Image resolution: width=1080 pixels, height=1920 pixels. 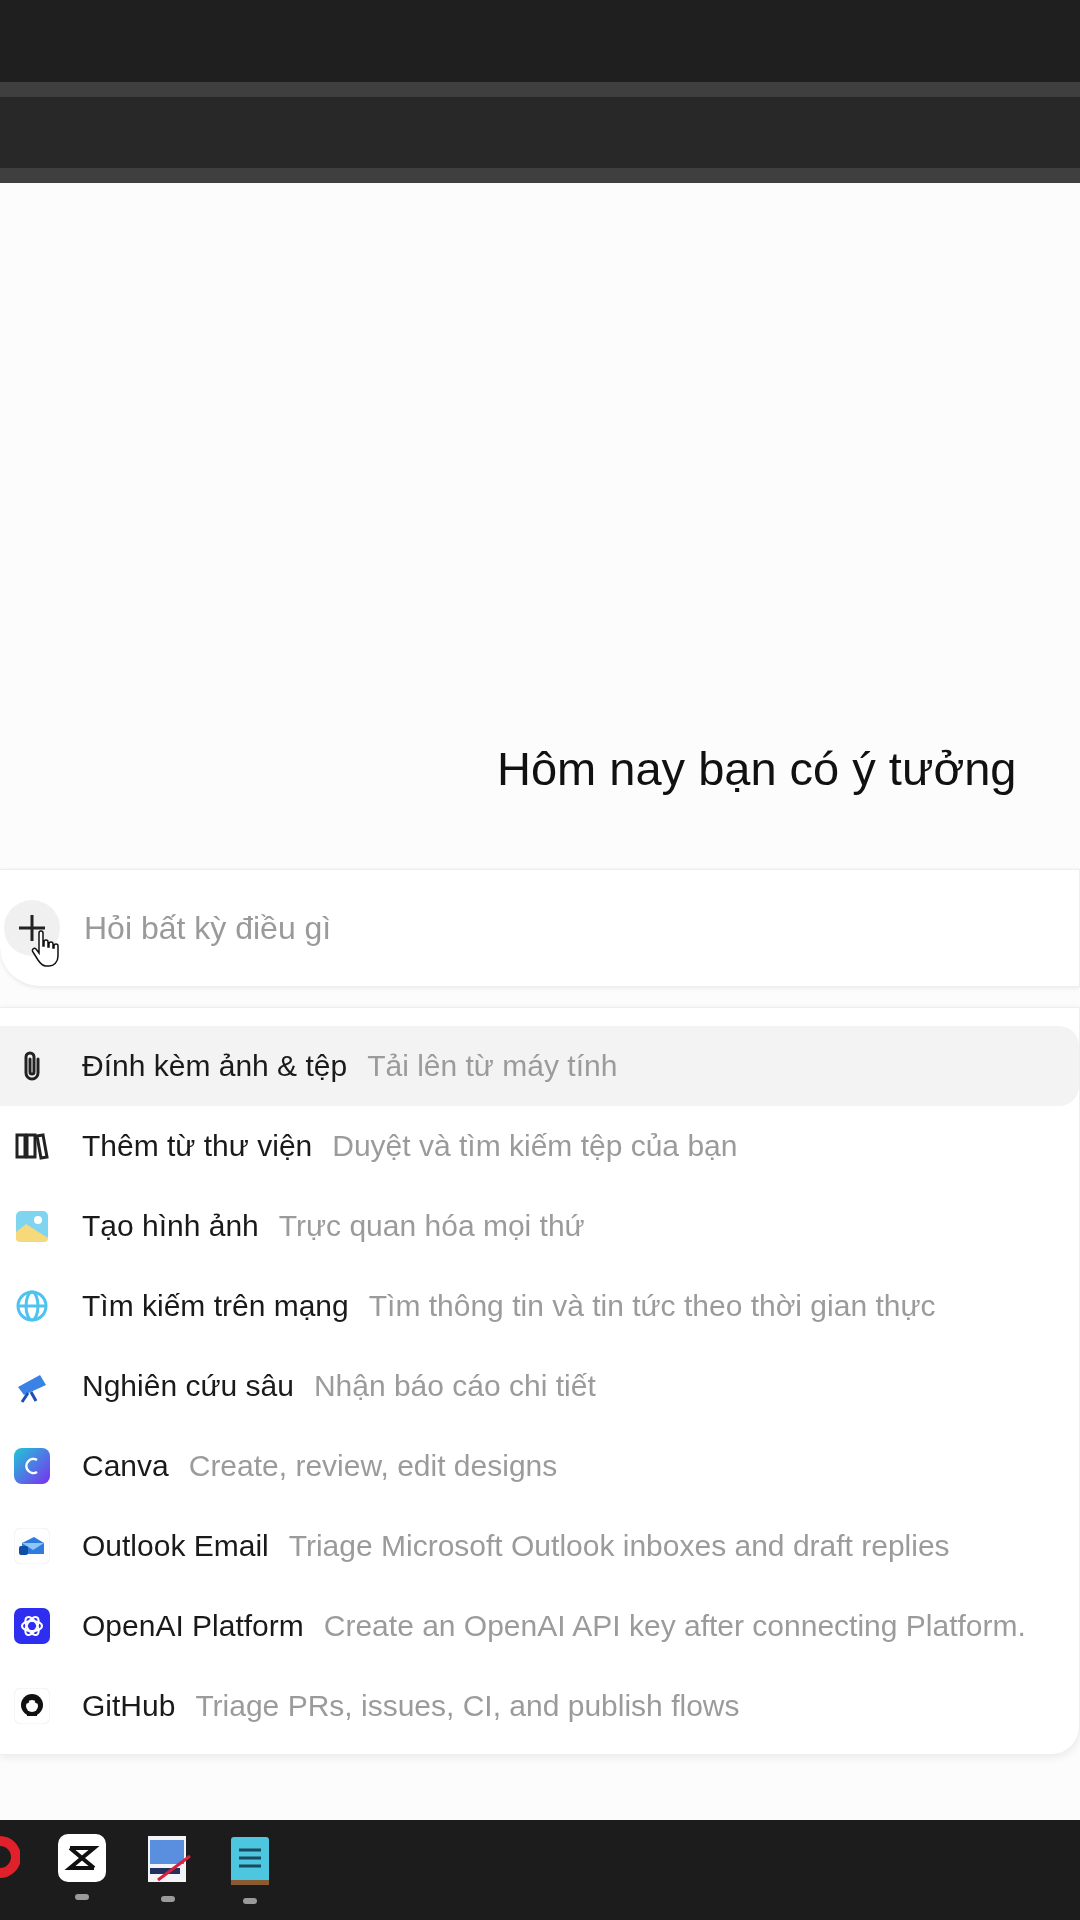 What do you see at coordinates (197, 1146) in the screenshot?
I see `item-title: Thêm từ thư viện` at bounding box center [197, 1146].